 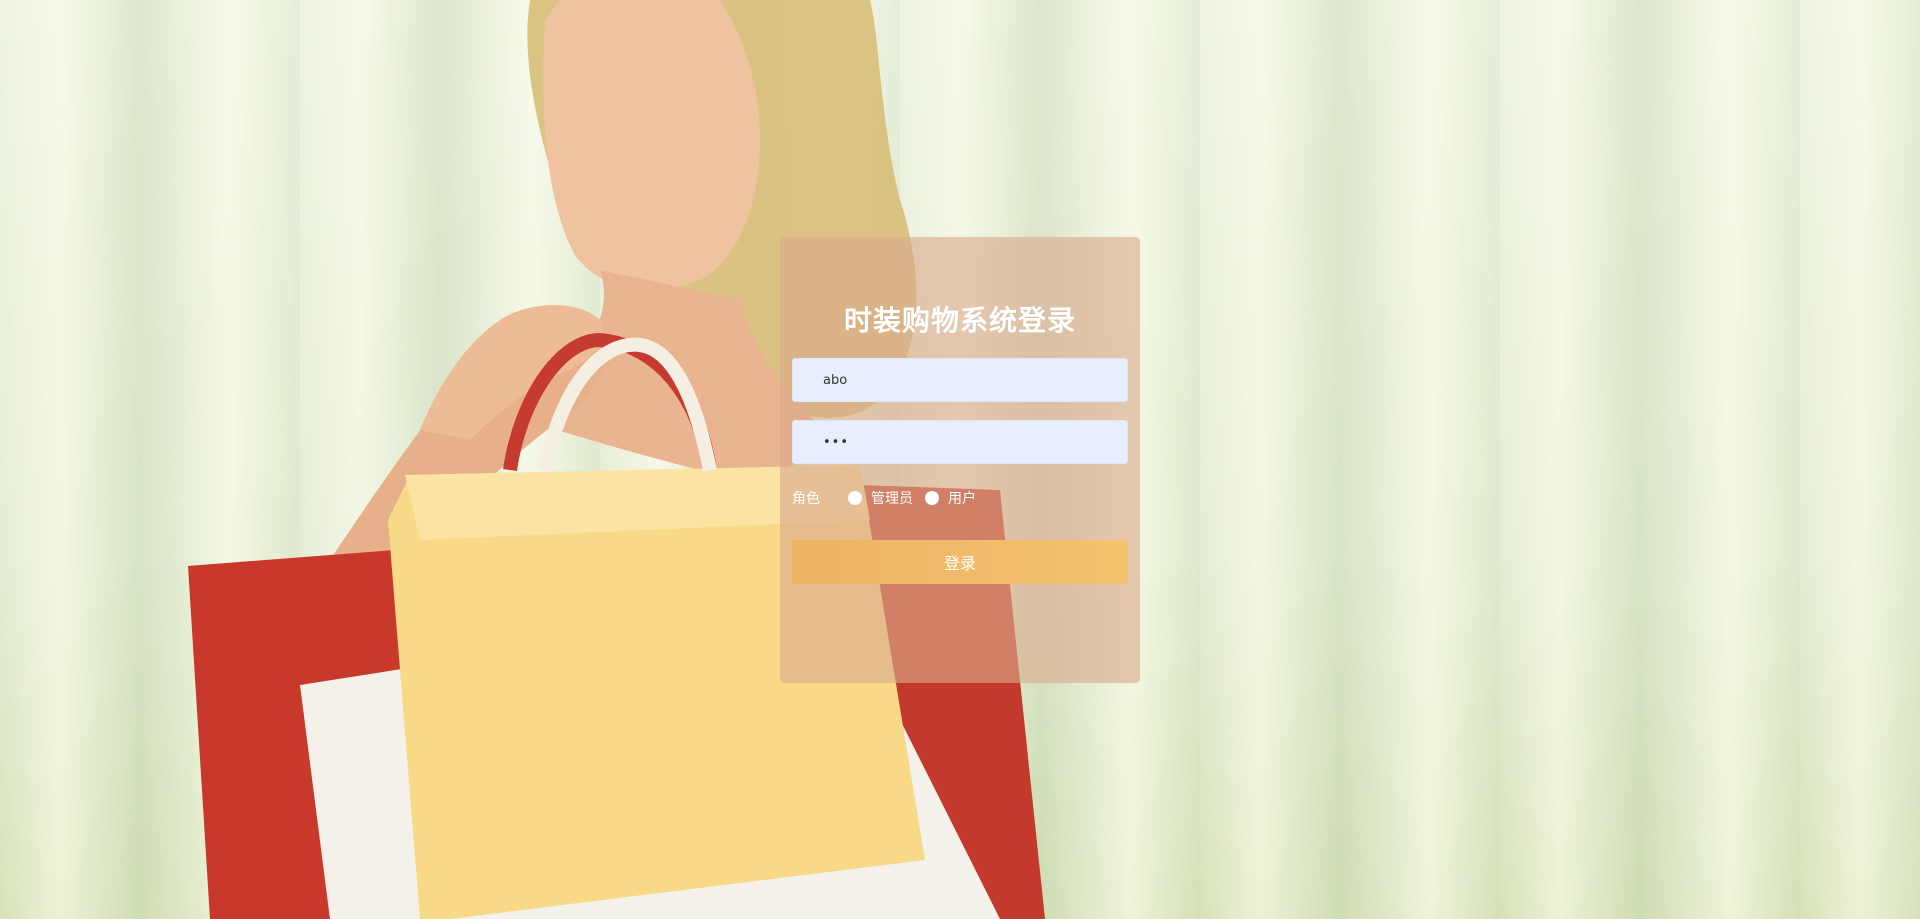 I want to click on role-option-user-label: 用户, so click(x=962, y=499).